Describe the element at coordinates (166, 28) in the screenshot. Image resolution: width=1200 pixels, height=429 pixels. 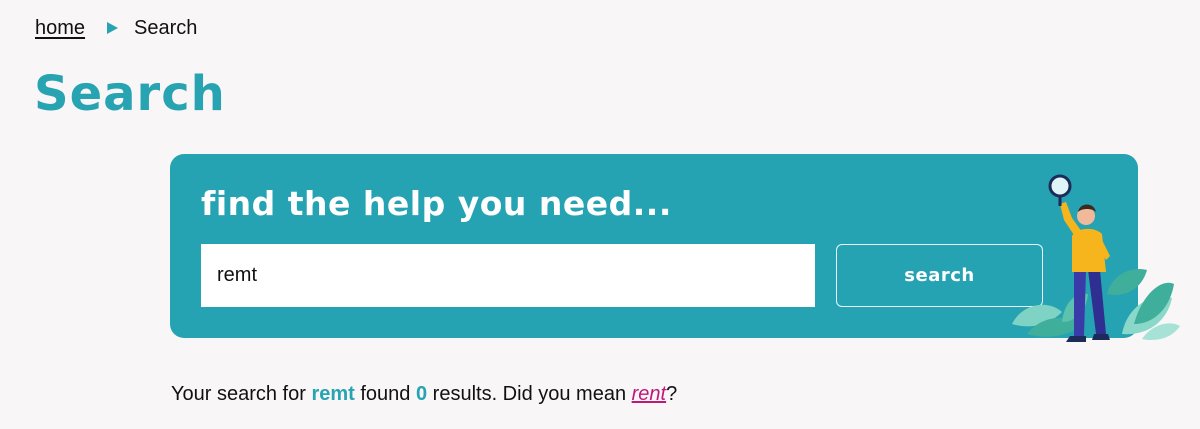
I see `breadcrumb-current: Search` at that location.